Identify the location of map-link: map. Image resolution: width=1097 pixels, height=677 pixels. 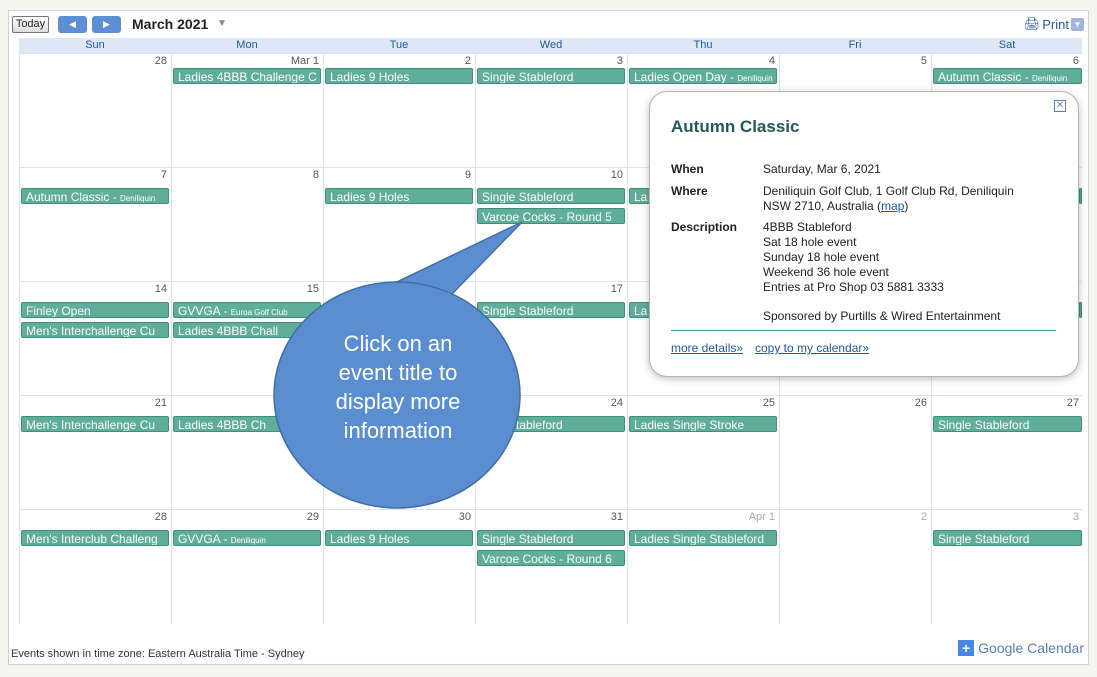
(892, 206).